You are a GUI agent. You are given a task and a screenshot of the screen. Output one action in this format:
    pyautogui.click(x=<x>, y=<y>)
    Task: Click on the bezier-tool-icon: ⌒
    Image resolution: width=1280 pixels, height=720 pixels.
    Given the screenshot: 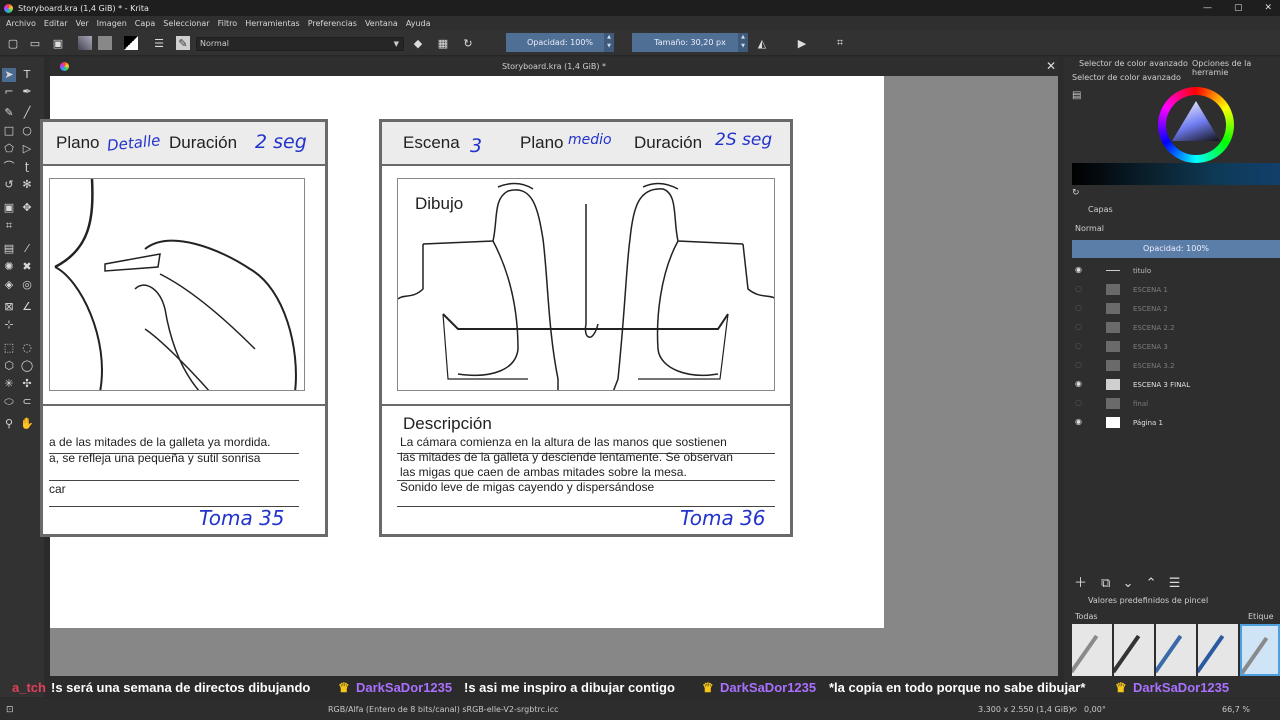 What is the action you would take?
    pyautogui.click(x=9, y=167)
    